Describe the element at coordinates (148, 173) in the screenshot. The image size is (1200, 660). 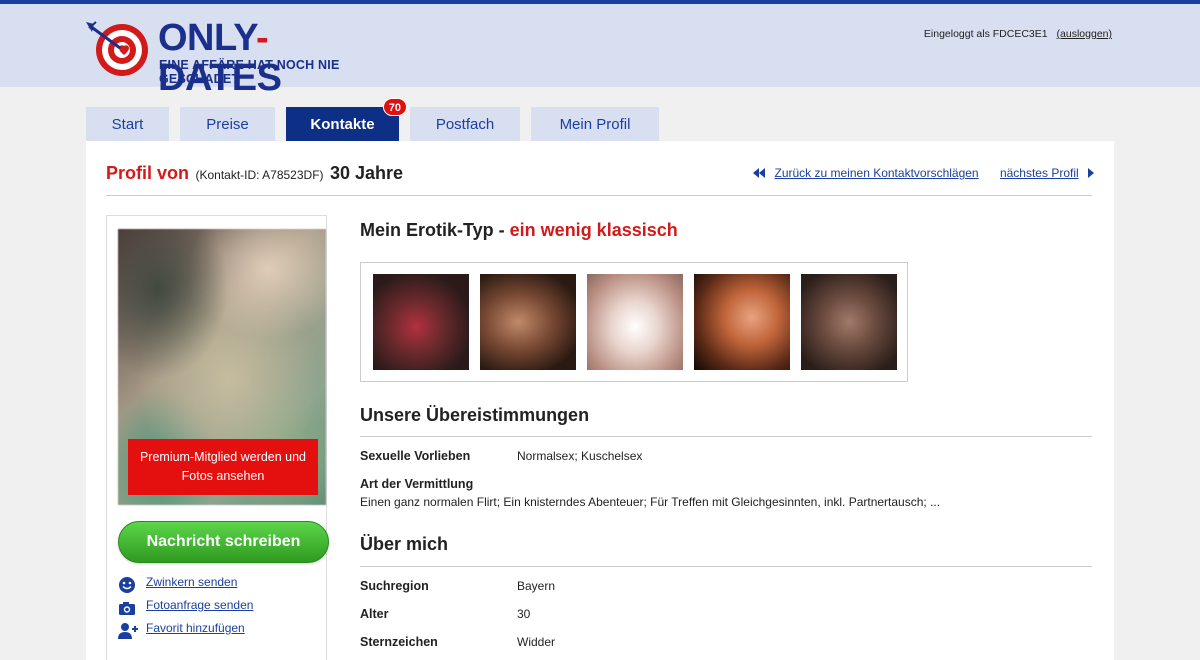
I see `profile-title: Profil von` at that location.